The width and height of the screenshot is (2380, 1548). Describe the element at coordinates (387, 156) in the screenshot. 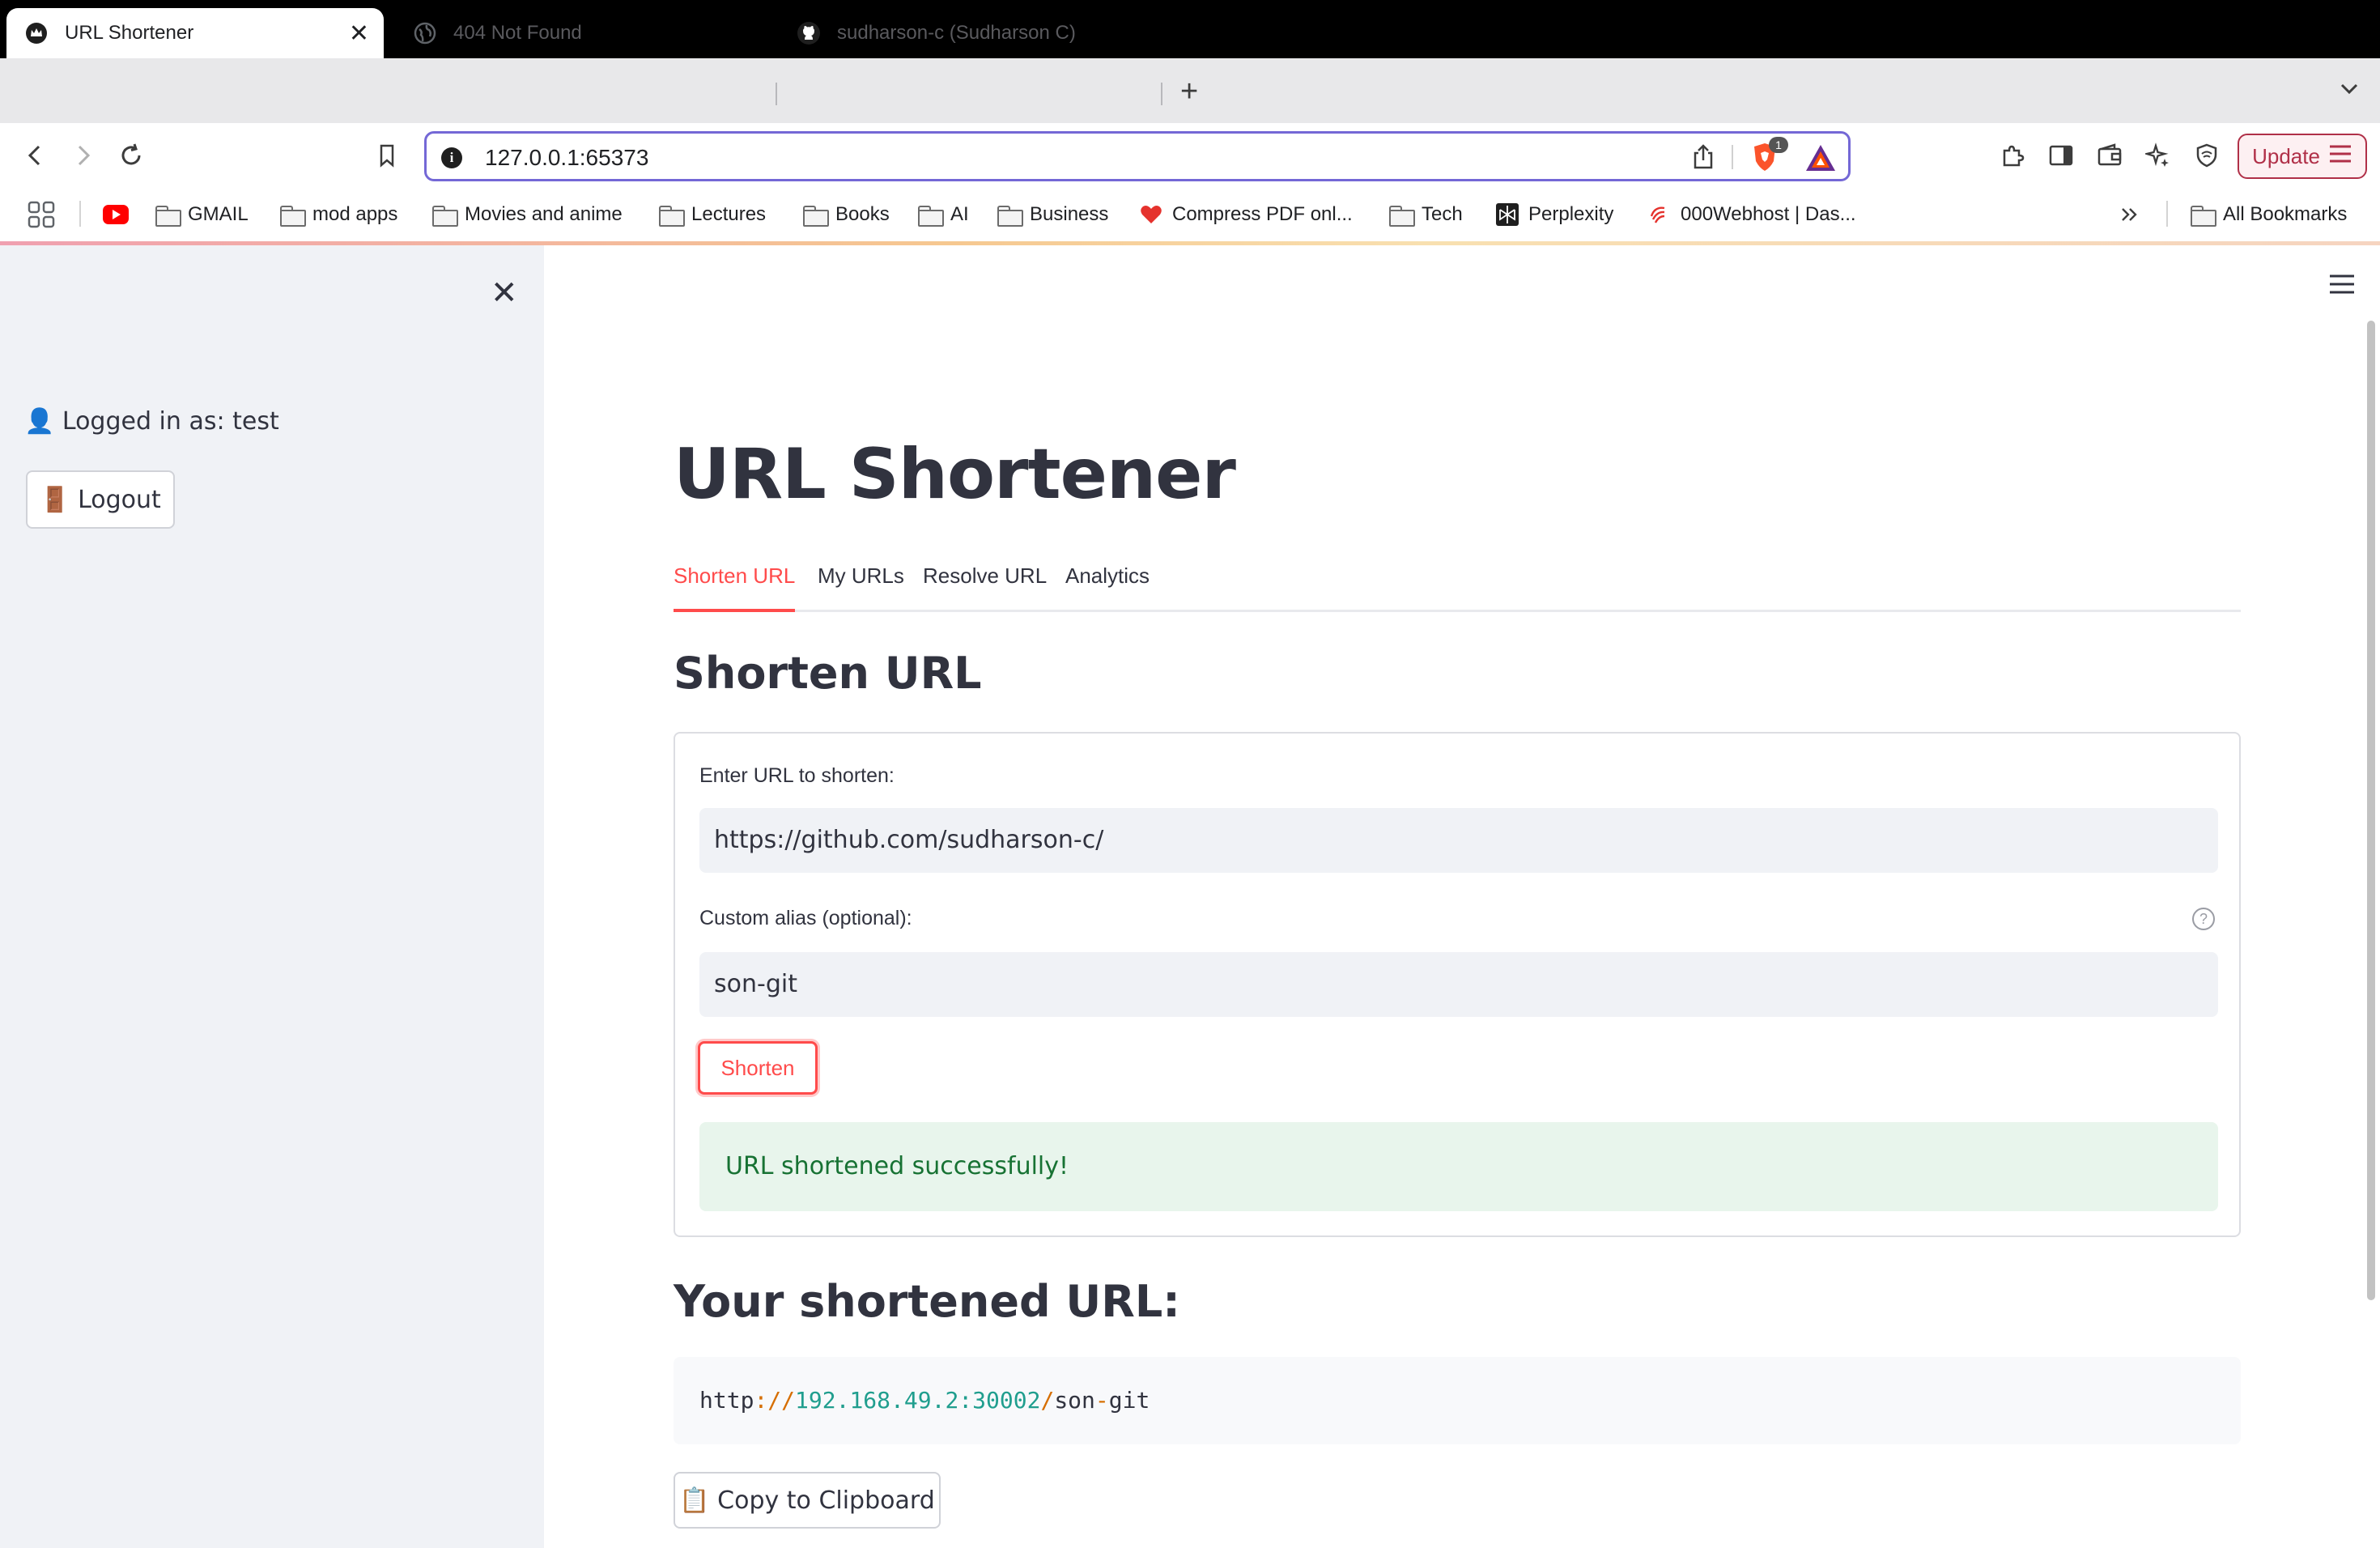

I see `bookmark-page-icon` at that location.